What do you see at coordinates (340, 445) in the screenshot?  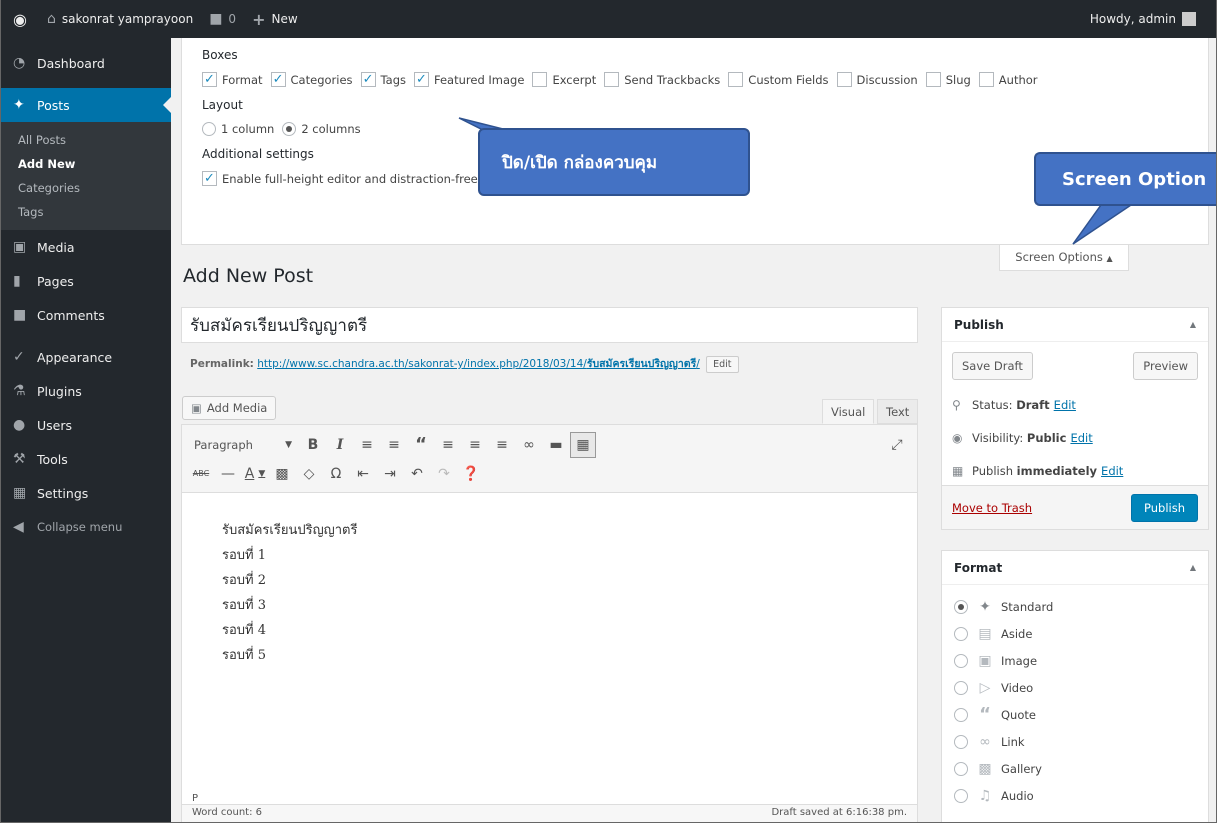 I see `italic-button: I` at bounding box center [340, 445].